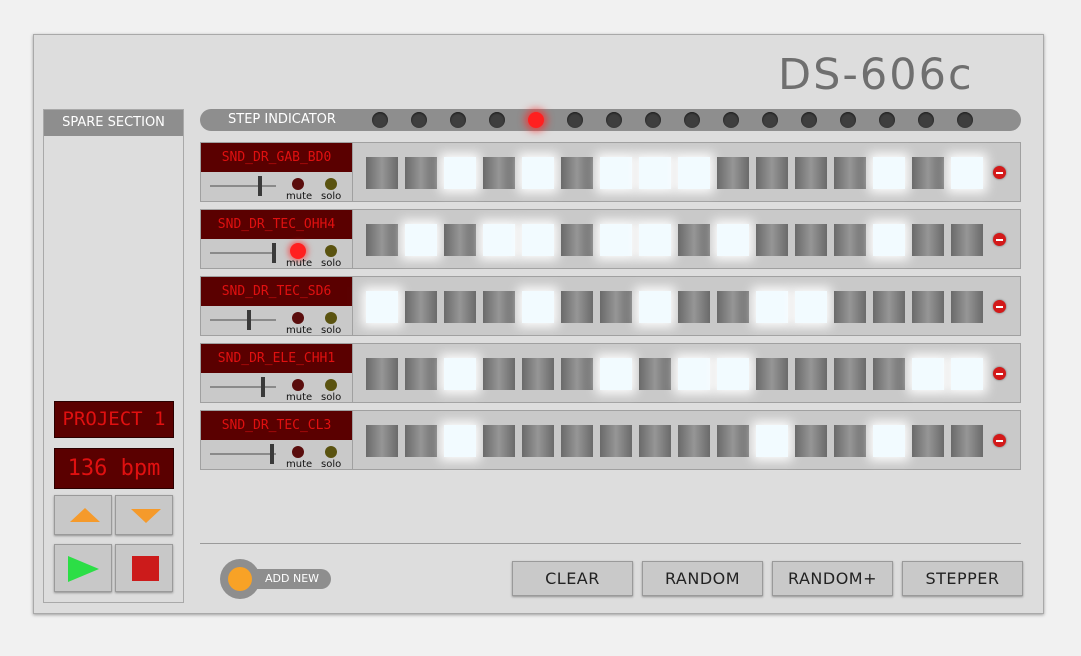  What do you see at coordinates (572, 578) in the screenshot?
I see `clear-button: CLEAR` at bounding box center [572, 578].